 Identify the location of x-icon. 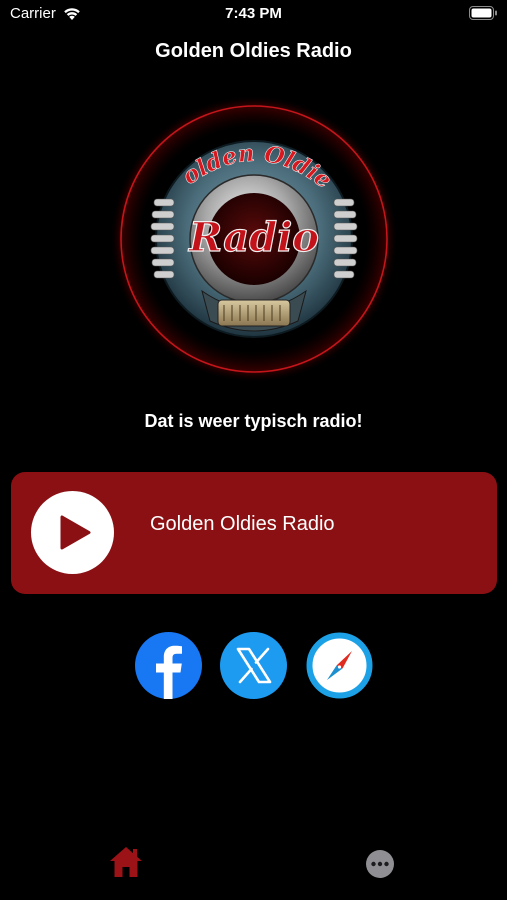
(253, 665).